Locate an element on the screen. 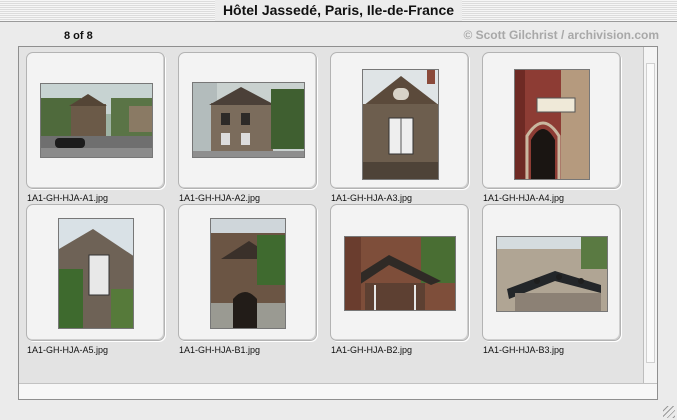 The image size is (677, 420). thumbnail-item: 1A1-GH-HJA-B3.jpg is located at coordinates (551, 279).